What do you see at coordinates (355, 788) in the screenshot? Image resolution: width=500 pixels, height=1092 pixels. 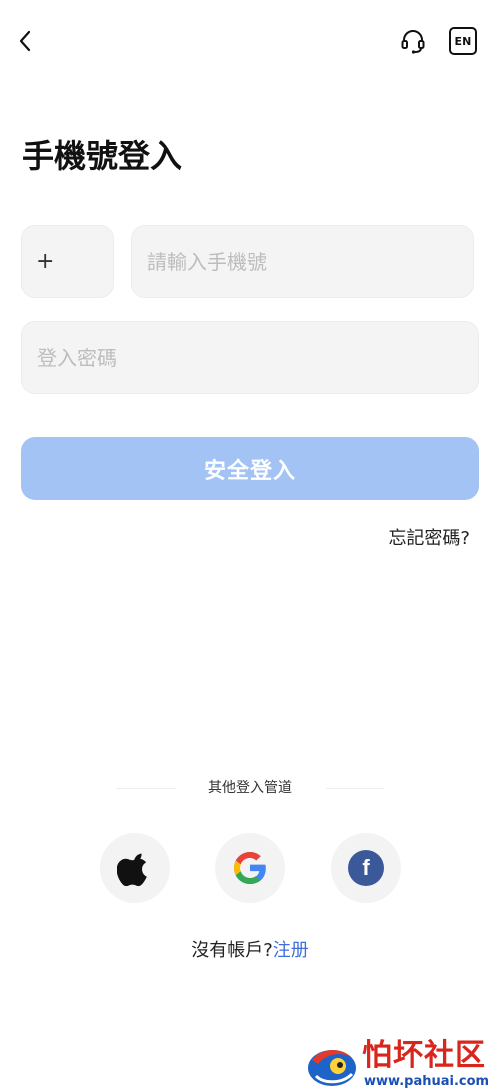 I see `divider-right` at bounding box center [355, 788].